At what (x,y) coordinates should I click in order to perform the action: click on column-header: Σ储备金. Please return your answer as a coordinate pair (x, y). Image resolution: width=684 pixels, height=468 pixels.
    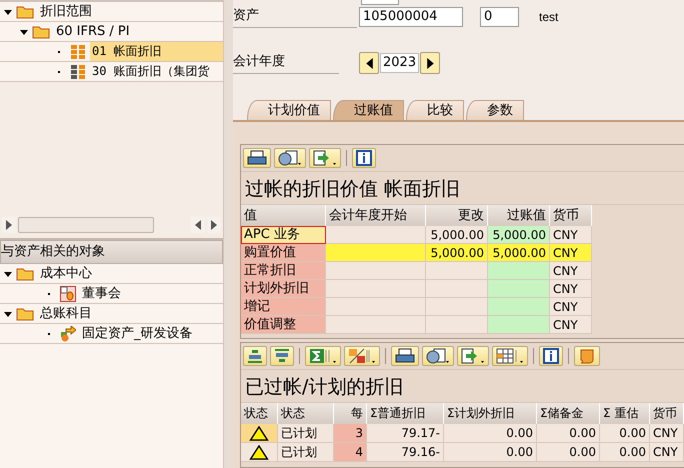
    Looking at the image, I should click on (568, 413).